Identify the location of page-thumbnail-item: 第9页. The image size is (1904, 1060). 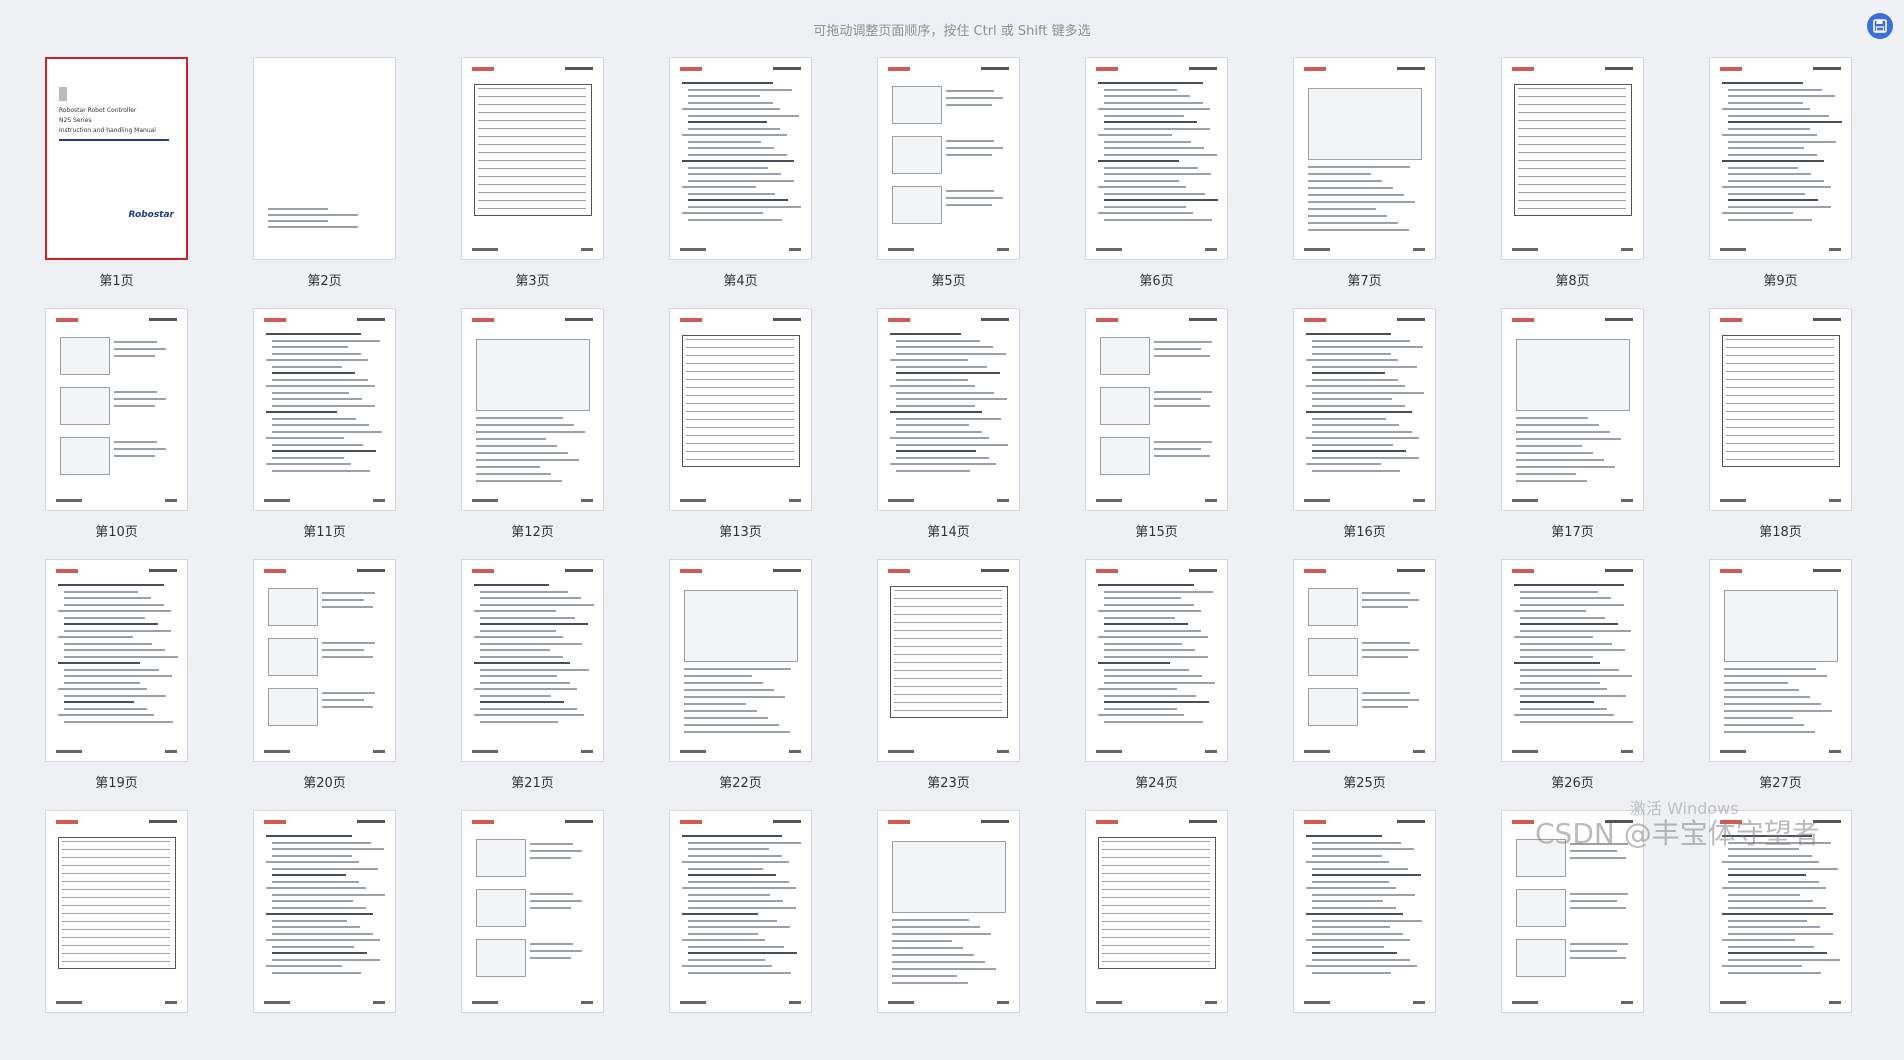
(1768, 182).